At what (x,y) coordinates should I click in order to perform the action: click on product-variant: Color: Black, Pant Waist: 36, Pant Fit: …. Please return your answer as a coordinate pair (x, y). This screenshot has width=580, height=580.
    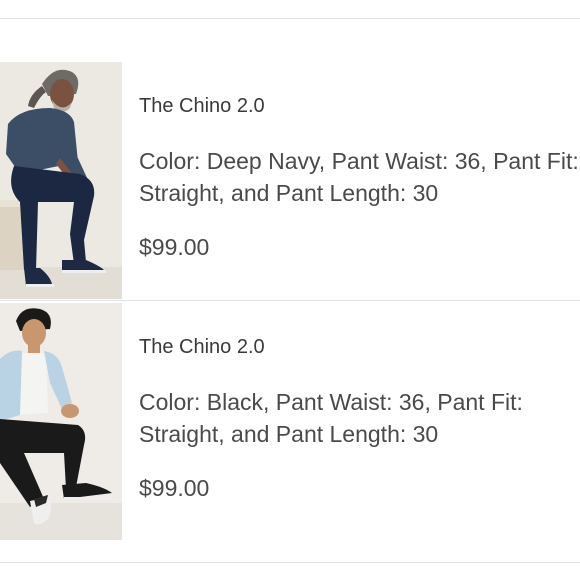
    Looking at the image, I should click on (331, 418).